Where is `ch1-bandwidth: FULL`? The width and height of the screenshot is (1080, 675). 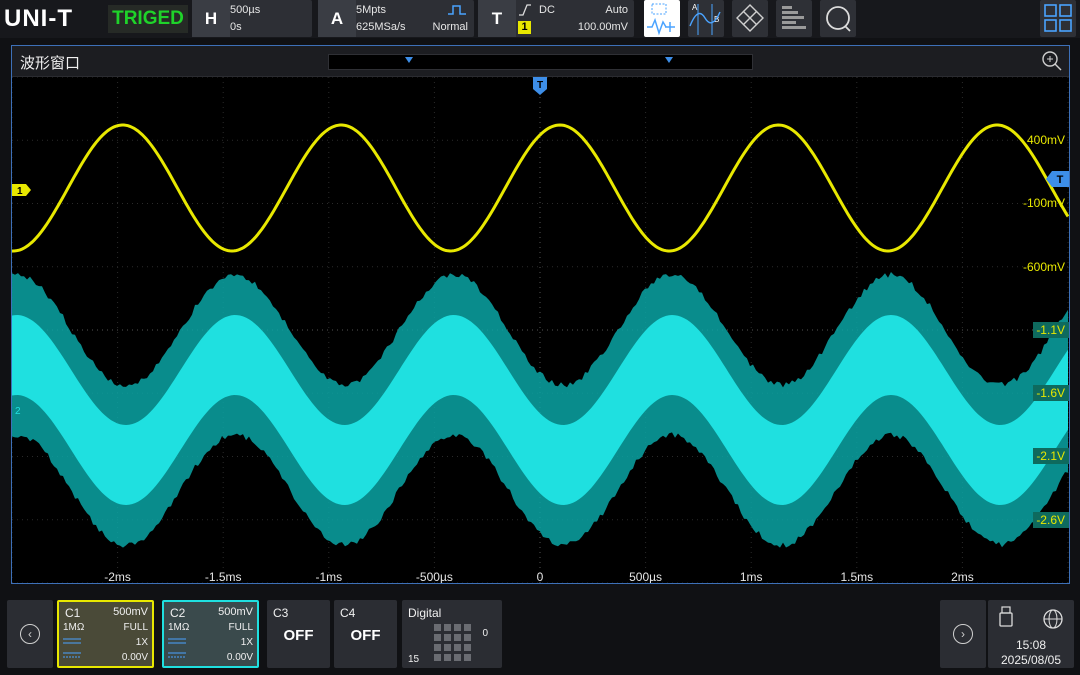 ch1-bandwidth: FULL is located at coordinates (136, 627).